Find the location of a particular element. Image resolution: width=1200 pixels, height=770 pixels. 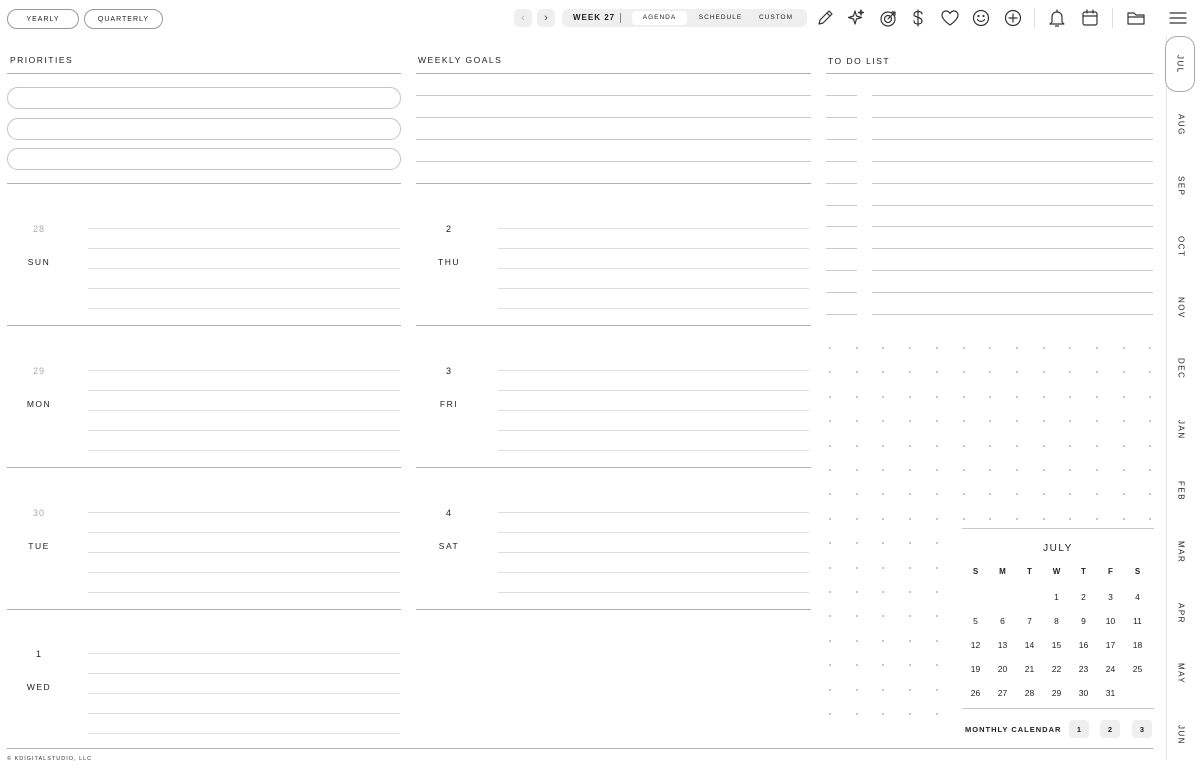

month-tab-jul: JUL is located at coordinates (1180, 64).